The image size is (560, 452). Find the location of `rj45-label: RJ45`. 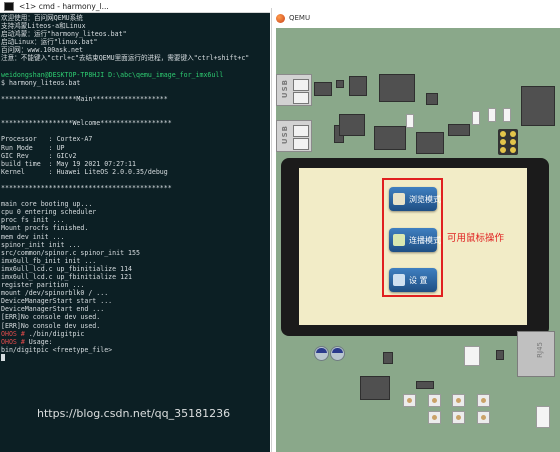

rj45-label: RJ45 is located at coordinates (540, 350).